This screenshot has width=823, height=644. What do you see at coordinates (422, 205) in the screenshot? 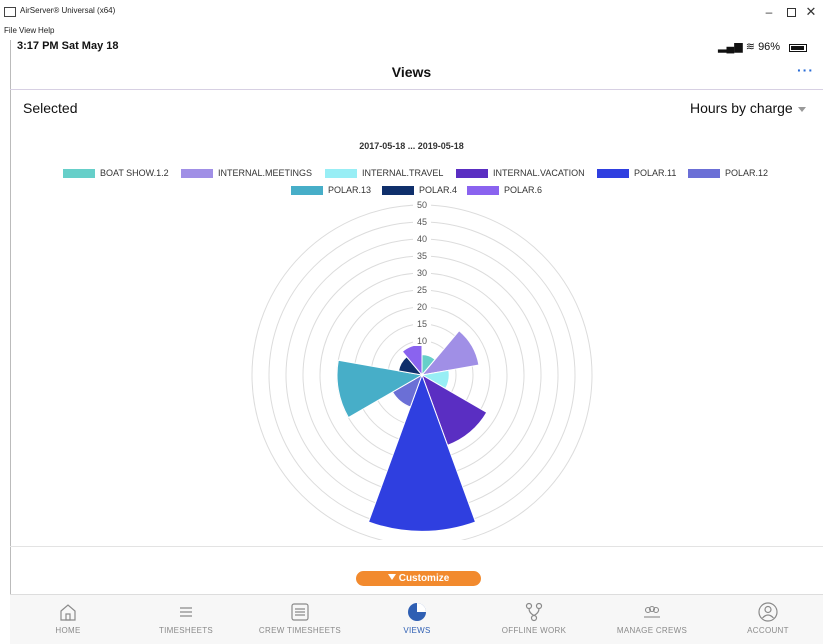
I see `tick-label: 50` at bounding box center [422, 205].